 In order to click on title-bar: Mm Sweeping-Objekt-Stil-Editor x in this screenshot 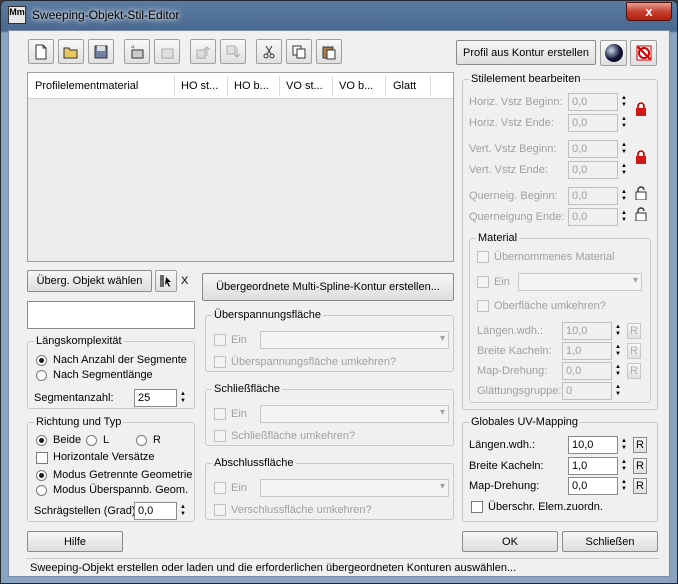, I will do `click(339, 15)`.